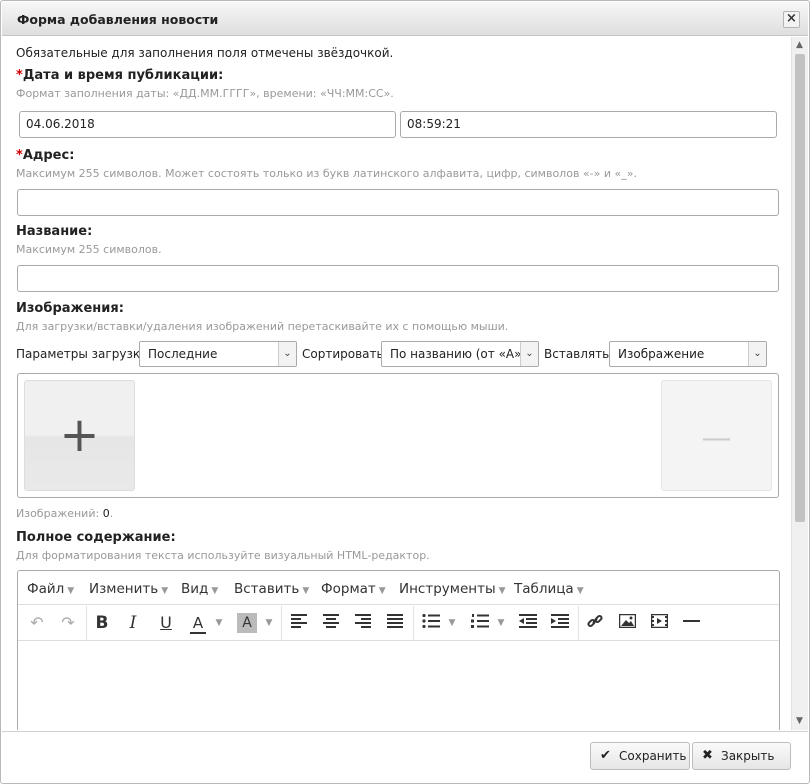 Image resolution: width=810 pixels, height=784 pixels. I want to click on minus-icon: —, so click(716, 438).